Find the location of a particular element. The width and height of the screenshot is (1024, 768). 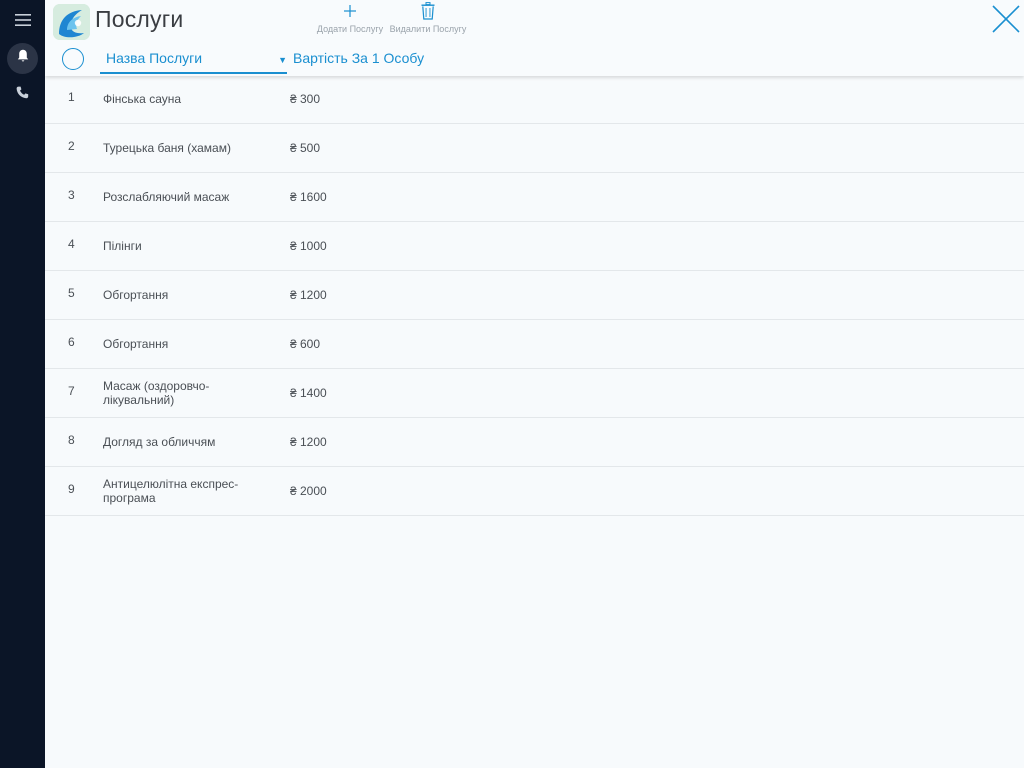

delete-service-label: Видалити Послугу is located at coordinates (428, 29).